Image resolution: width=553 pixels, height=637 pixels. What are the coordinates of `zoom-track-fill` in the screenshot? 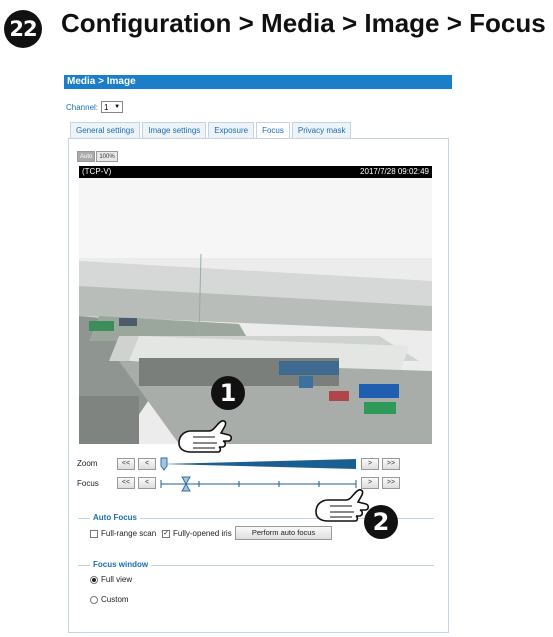 It's located at (258, 464).